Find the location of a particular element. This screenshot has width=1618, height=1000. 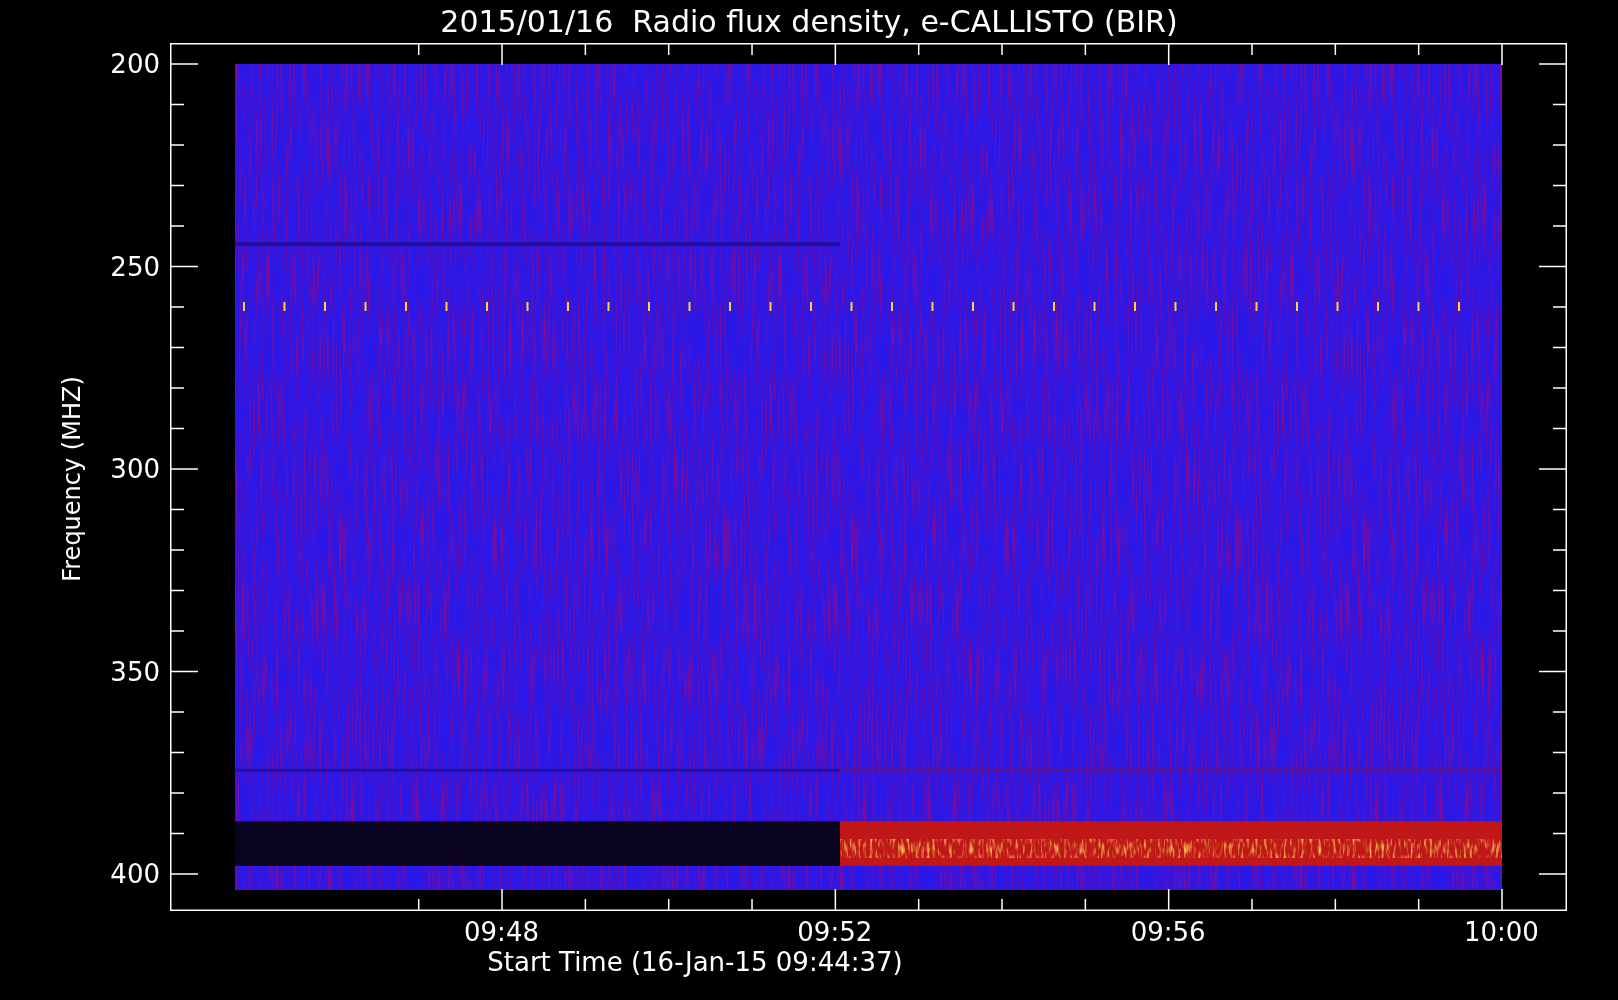

chart-title: 2015/01/16 Radio flux density, e-CALLISTO (BIR) is located at coordinates (809, 21).